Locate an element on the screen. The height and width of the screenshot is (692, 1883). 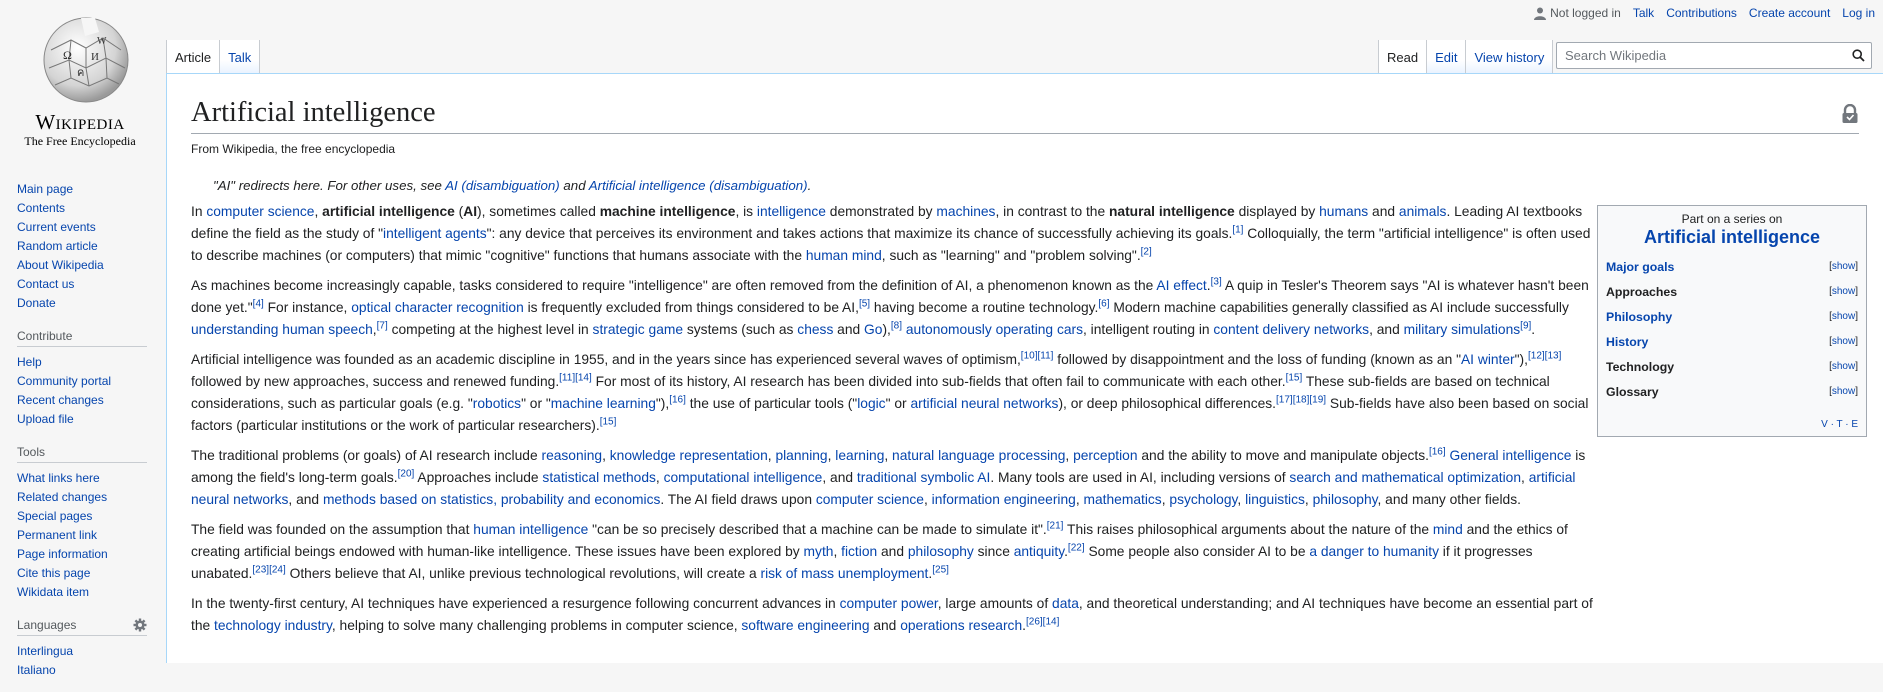
sidebox-row-label: History is located at coordinates (1627, 342).